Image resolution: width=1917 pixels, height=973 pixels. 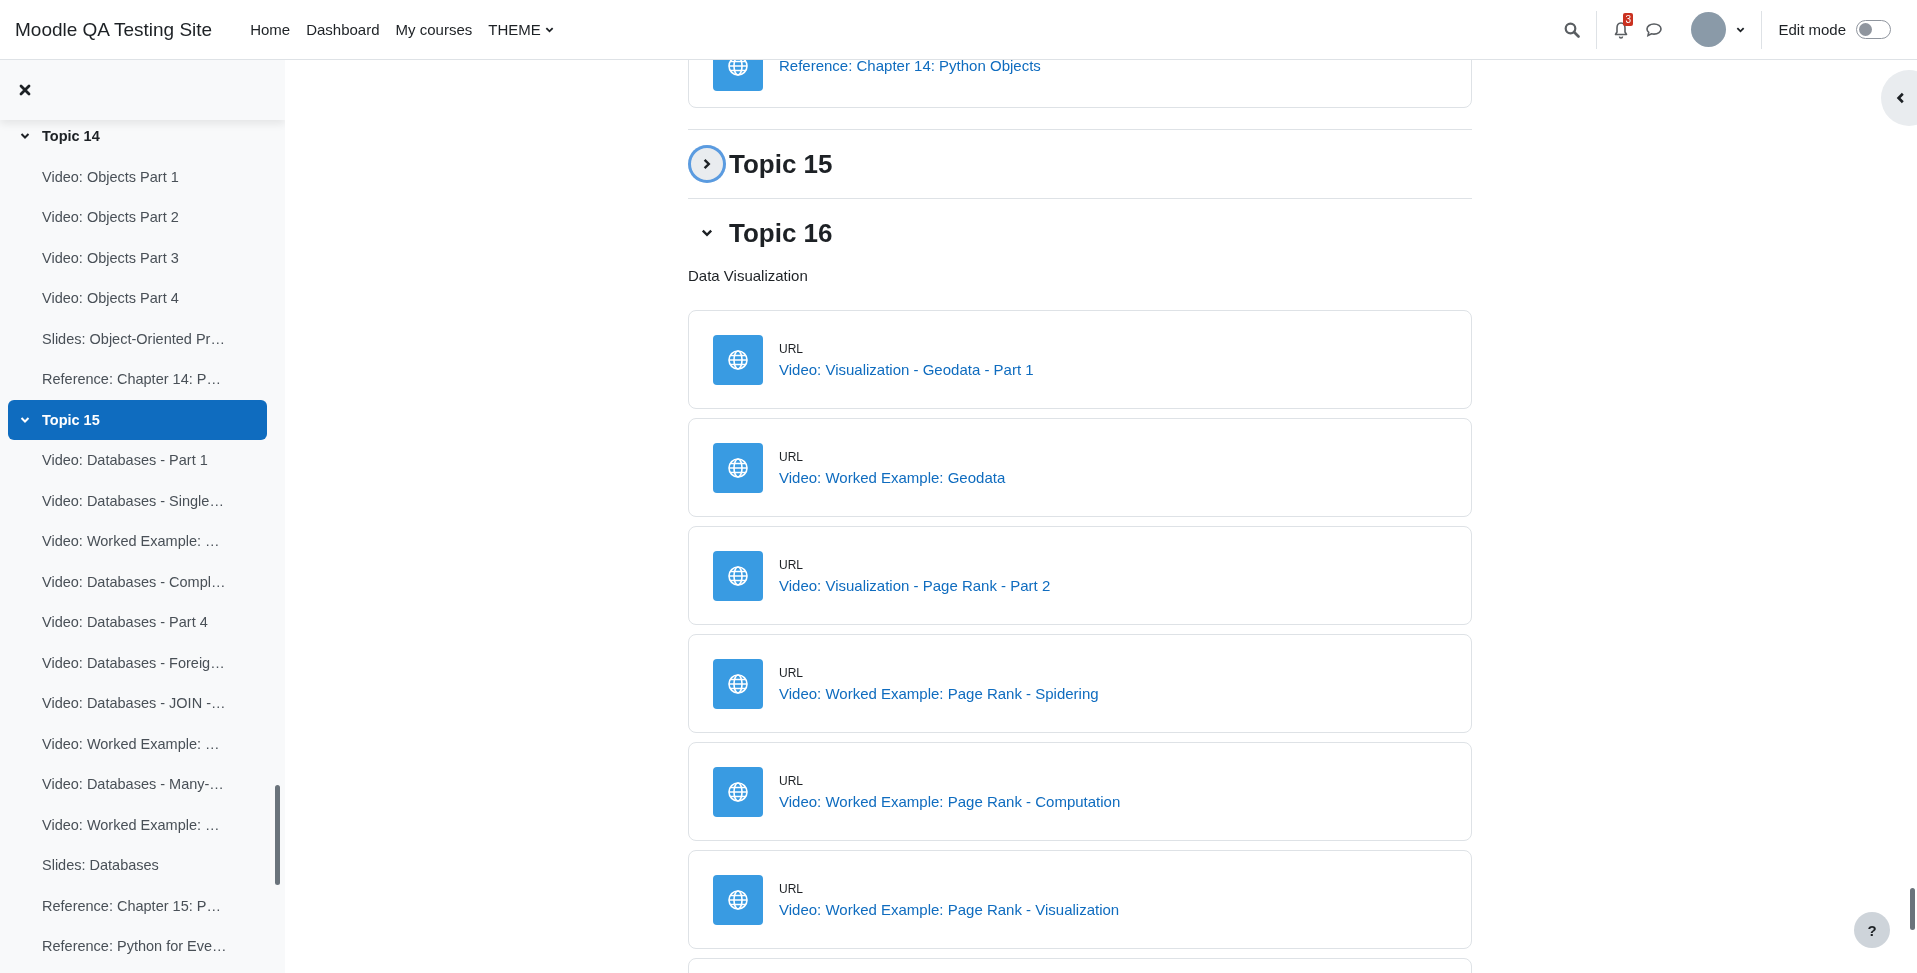 I want to click on user-avatar, so click(x=1709, y=29).